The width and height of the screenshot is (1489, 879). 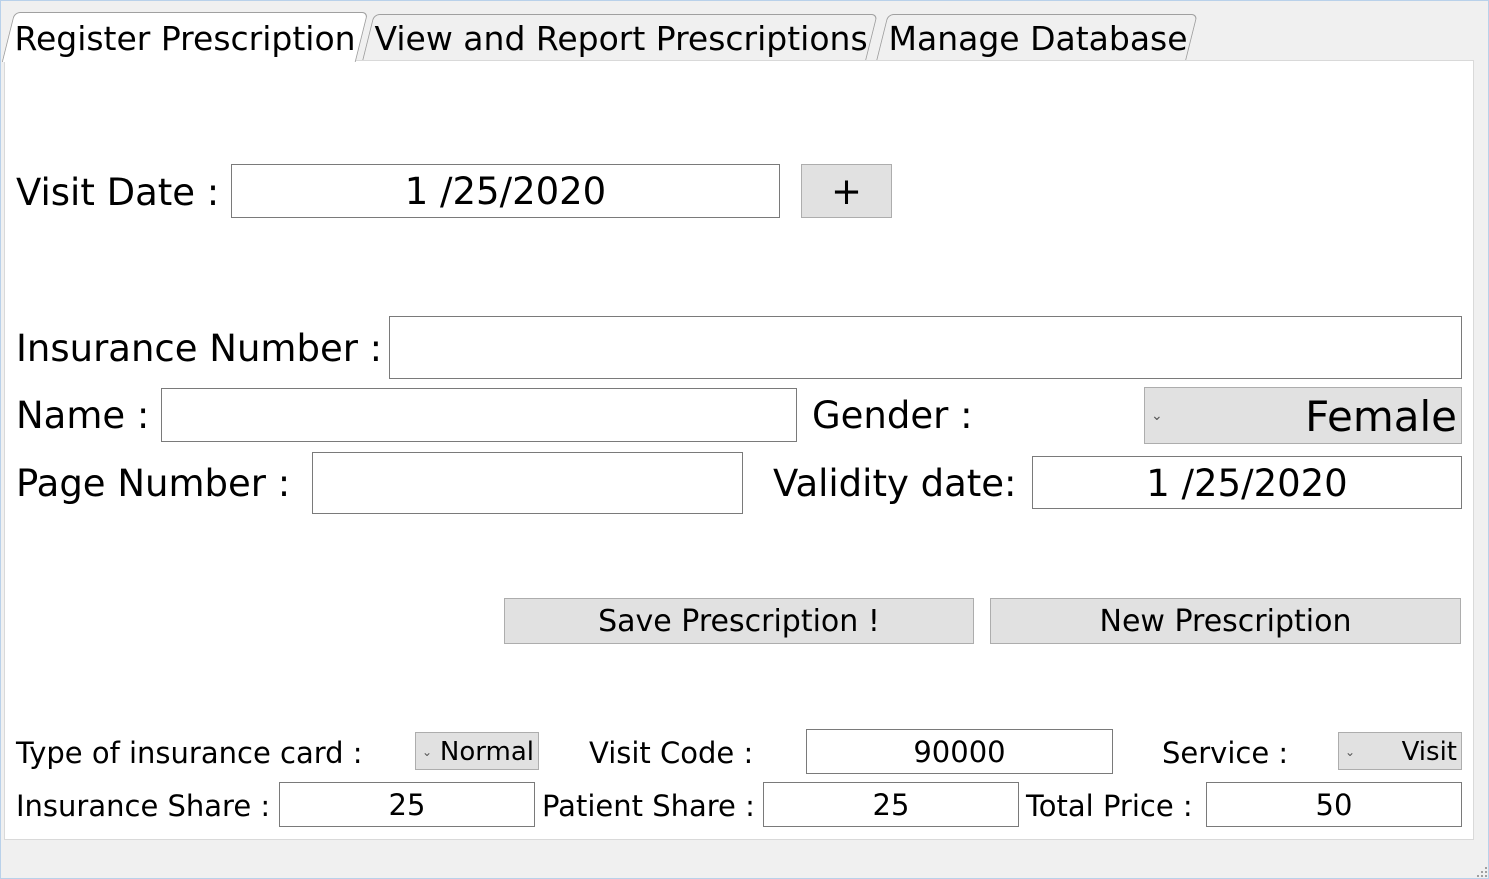 I want to click on add-visit-date-button: +, so click(x=846, y=191).